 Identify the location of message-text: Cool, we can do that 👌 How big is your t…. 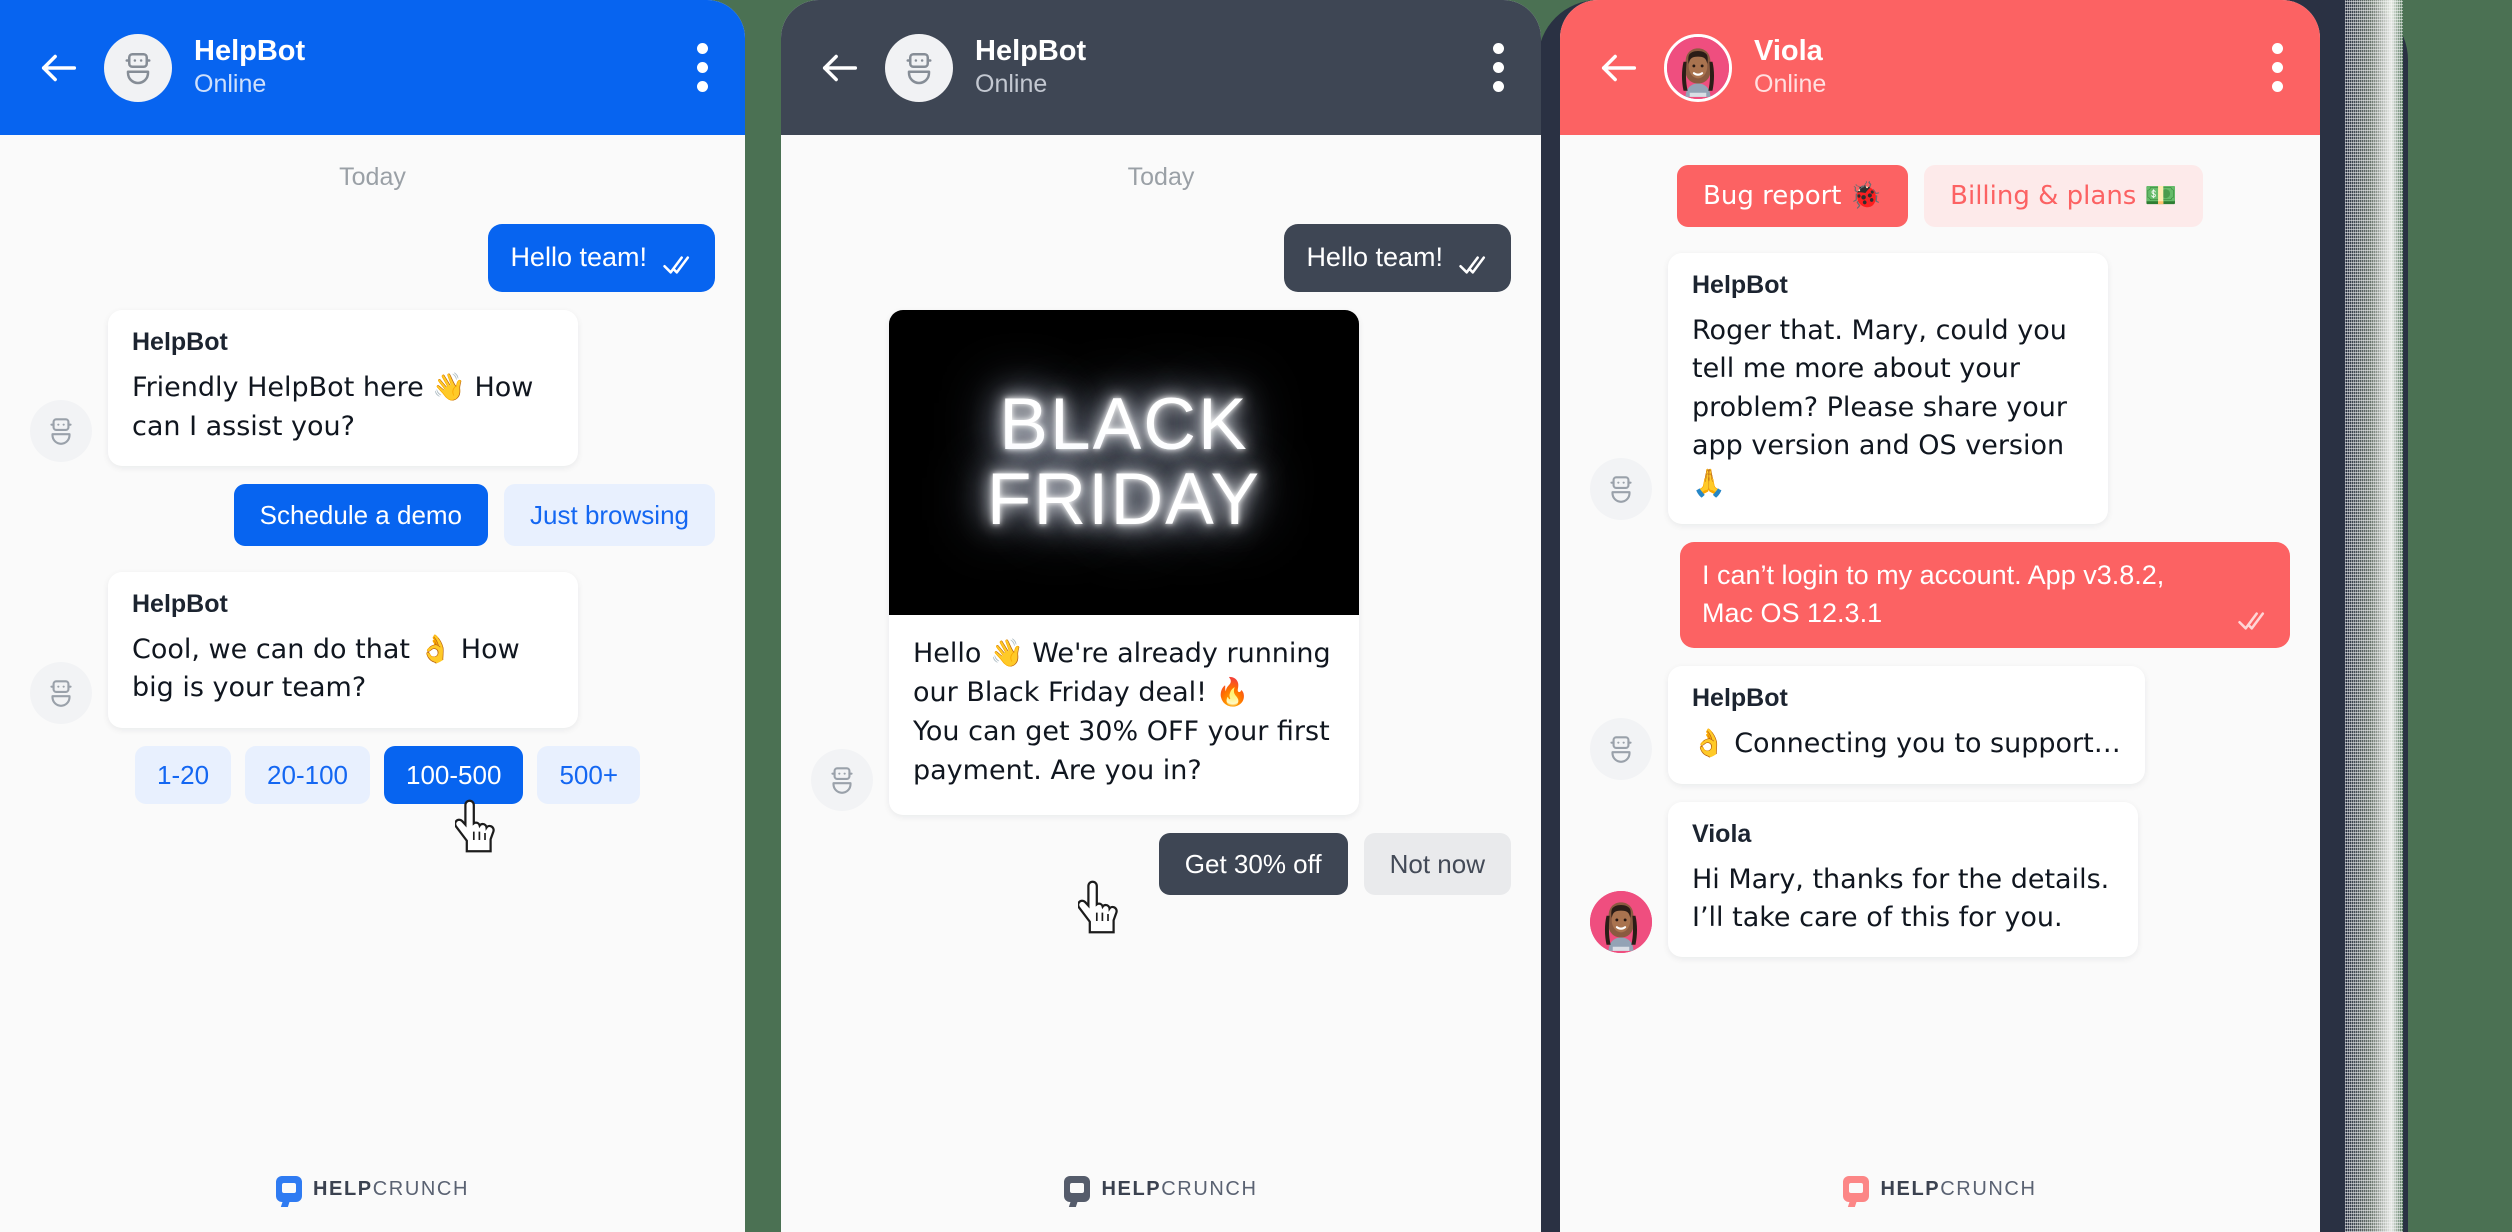
(326, 668).